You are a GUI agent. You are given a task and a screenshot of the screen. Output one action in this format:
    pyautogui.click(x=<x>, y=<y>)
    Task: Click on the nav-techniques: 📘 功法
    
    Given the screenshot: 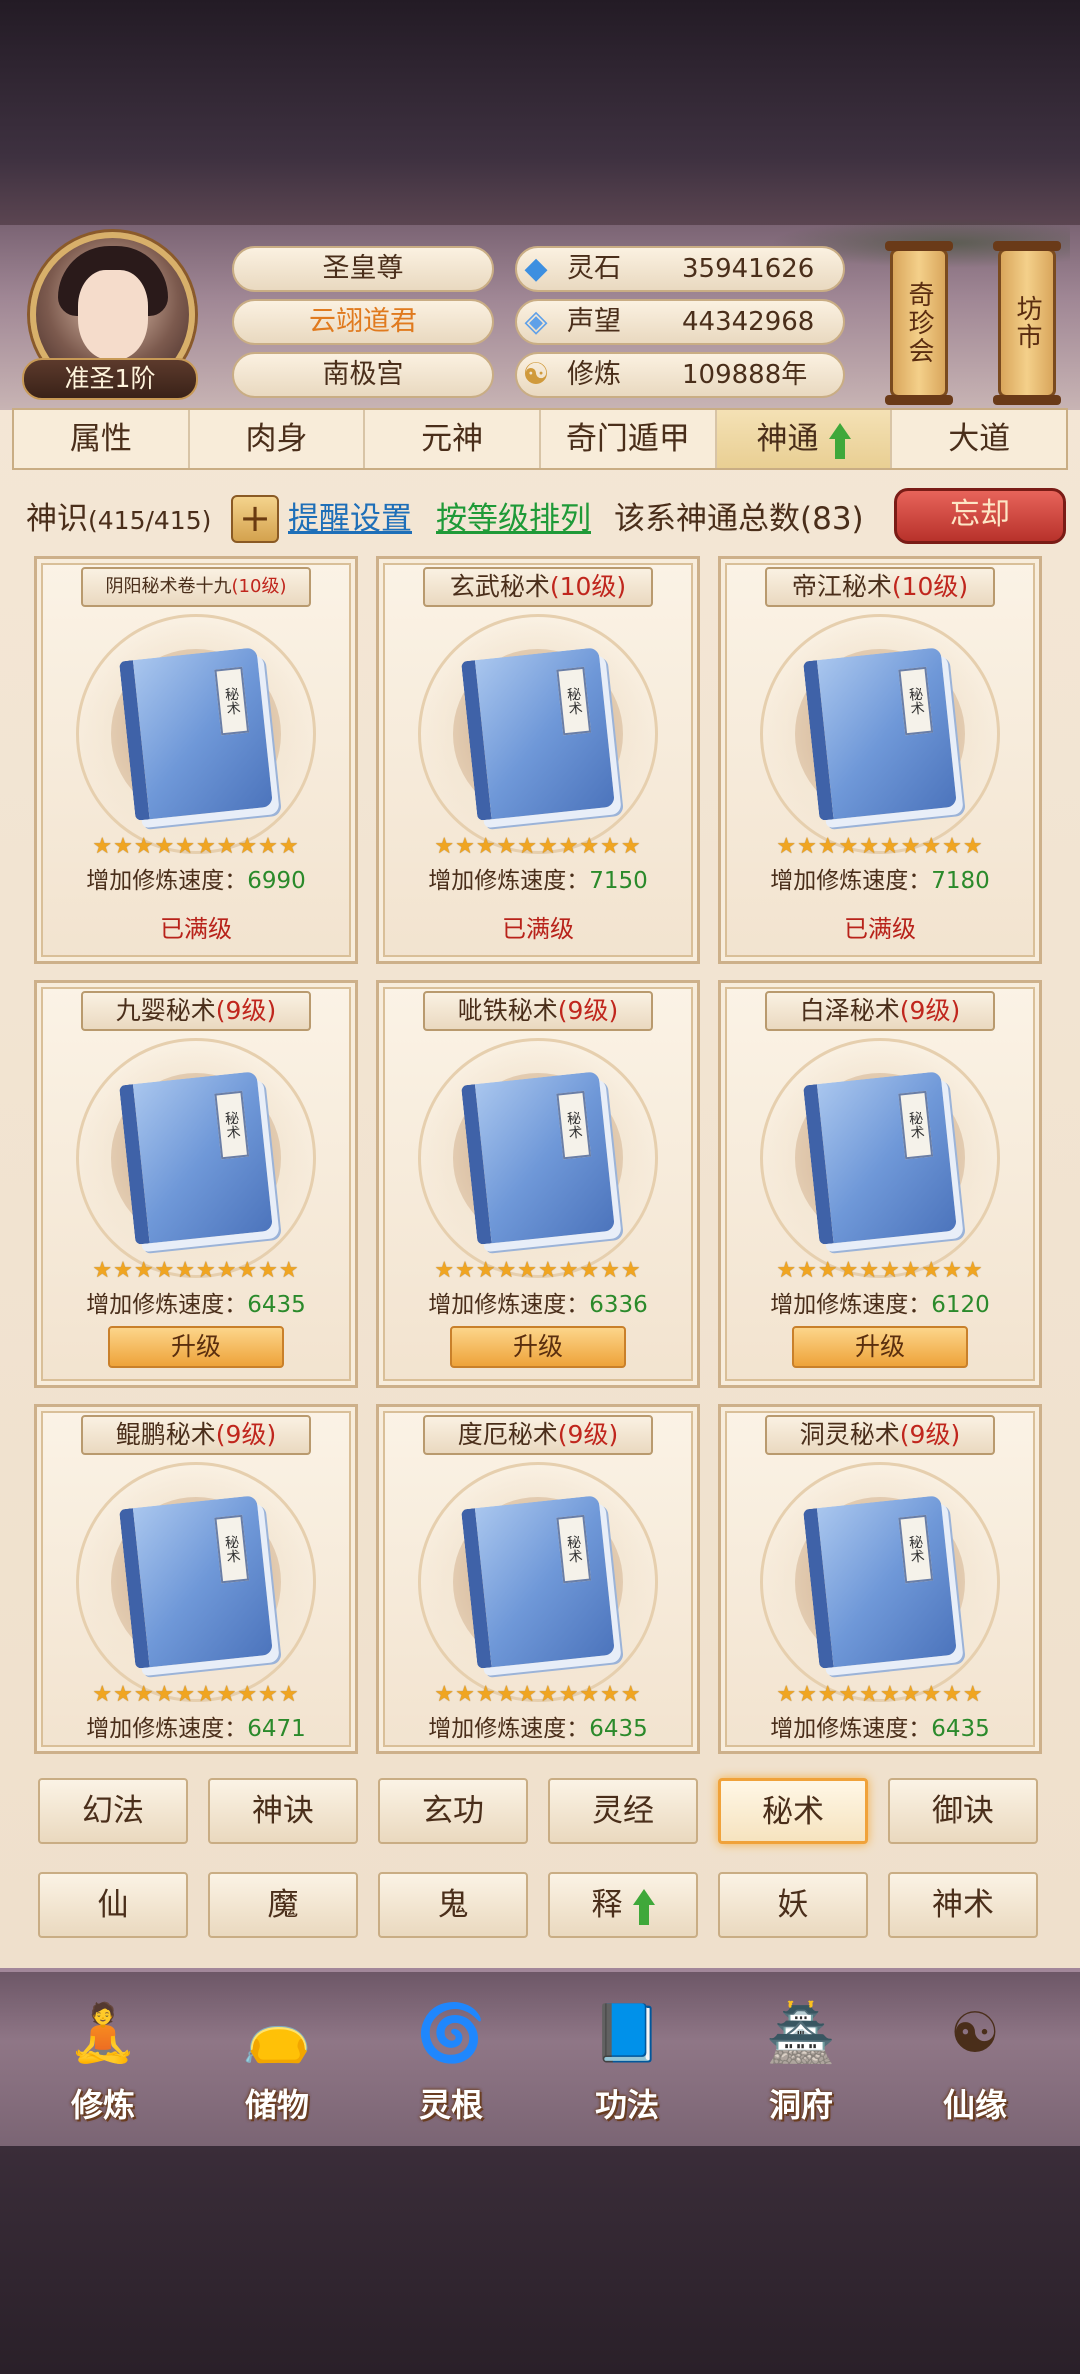 What is the action you would take?
    pyautogui.click(x=627, y=2058)
    